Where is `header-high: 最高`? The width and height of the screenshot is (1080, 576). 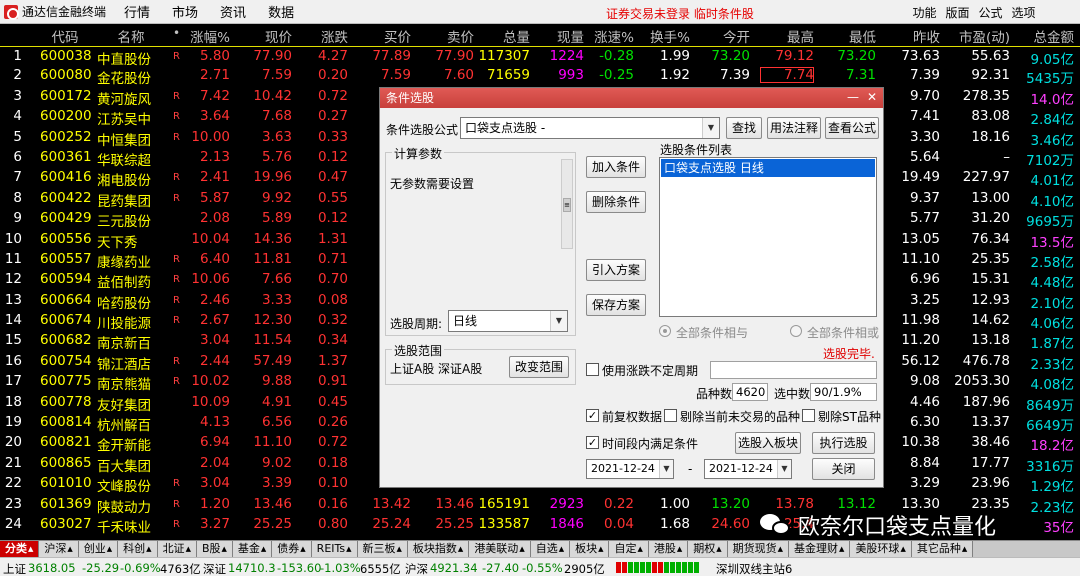 header-high: 最高 is located at coordinates (787, 36).